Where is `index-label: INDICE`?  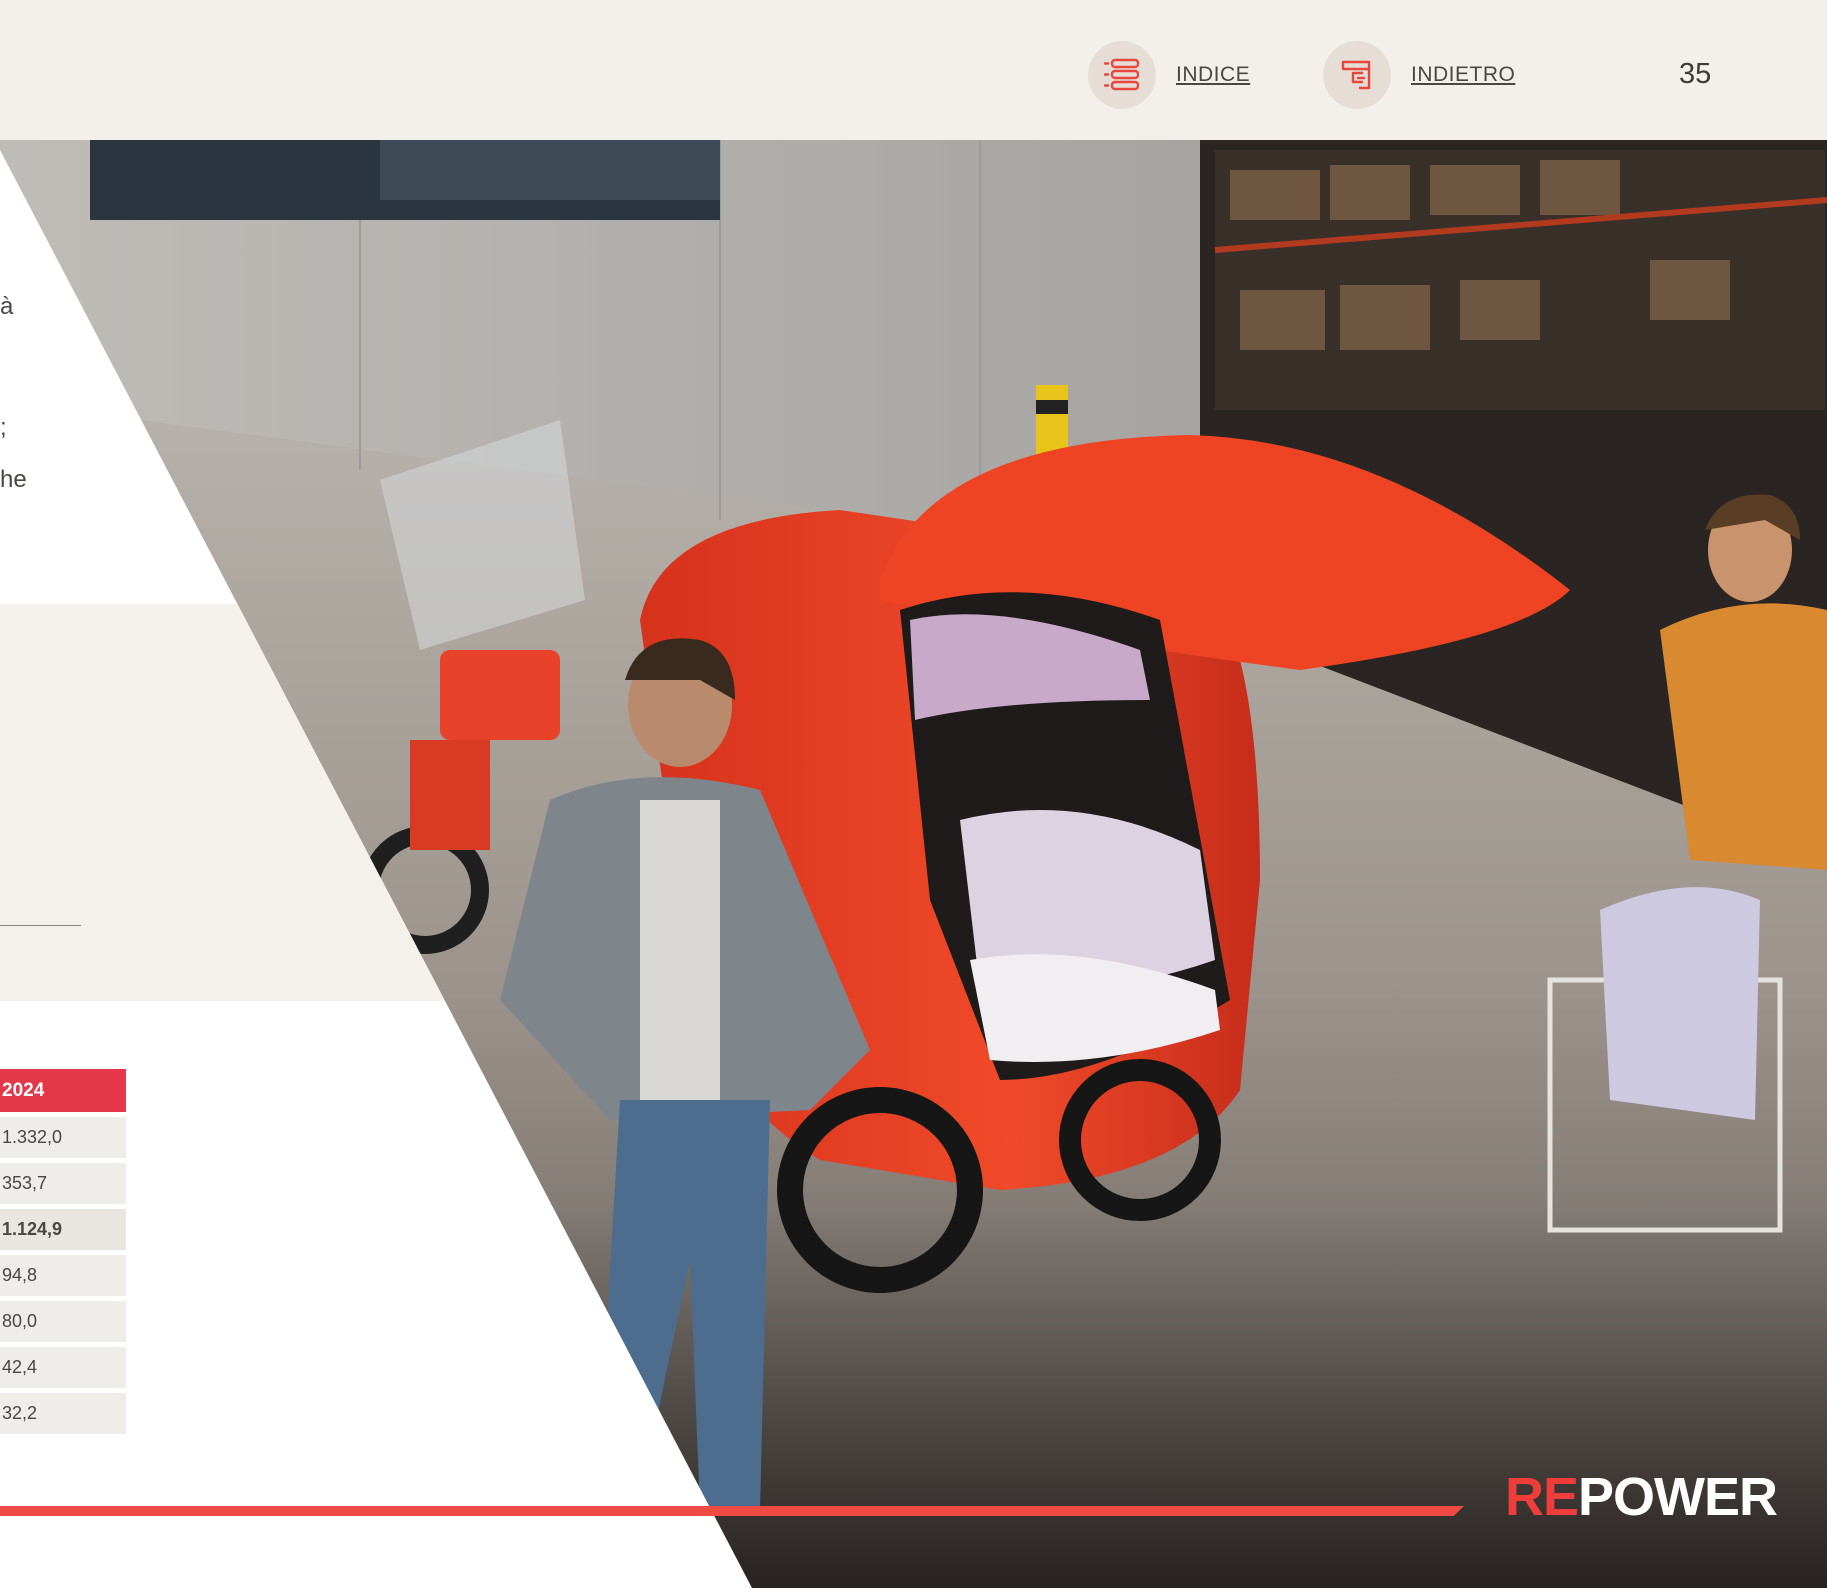
index-label: INDICE is located at coordinates (1213, 74).